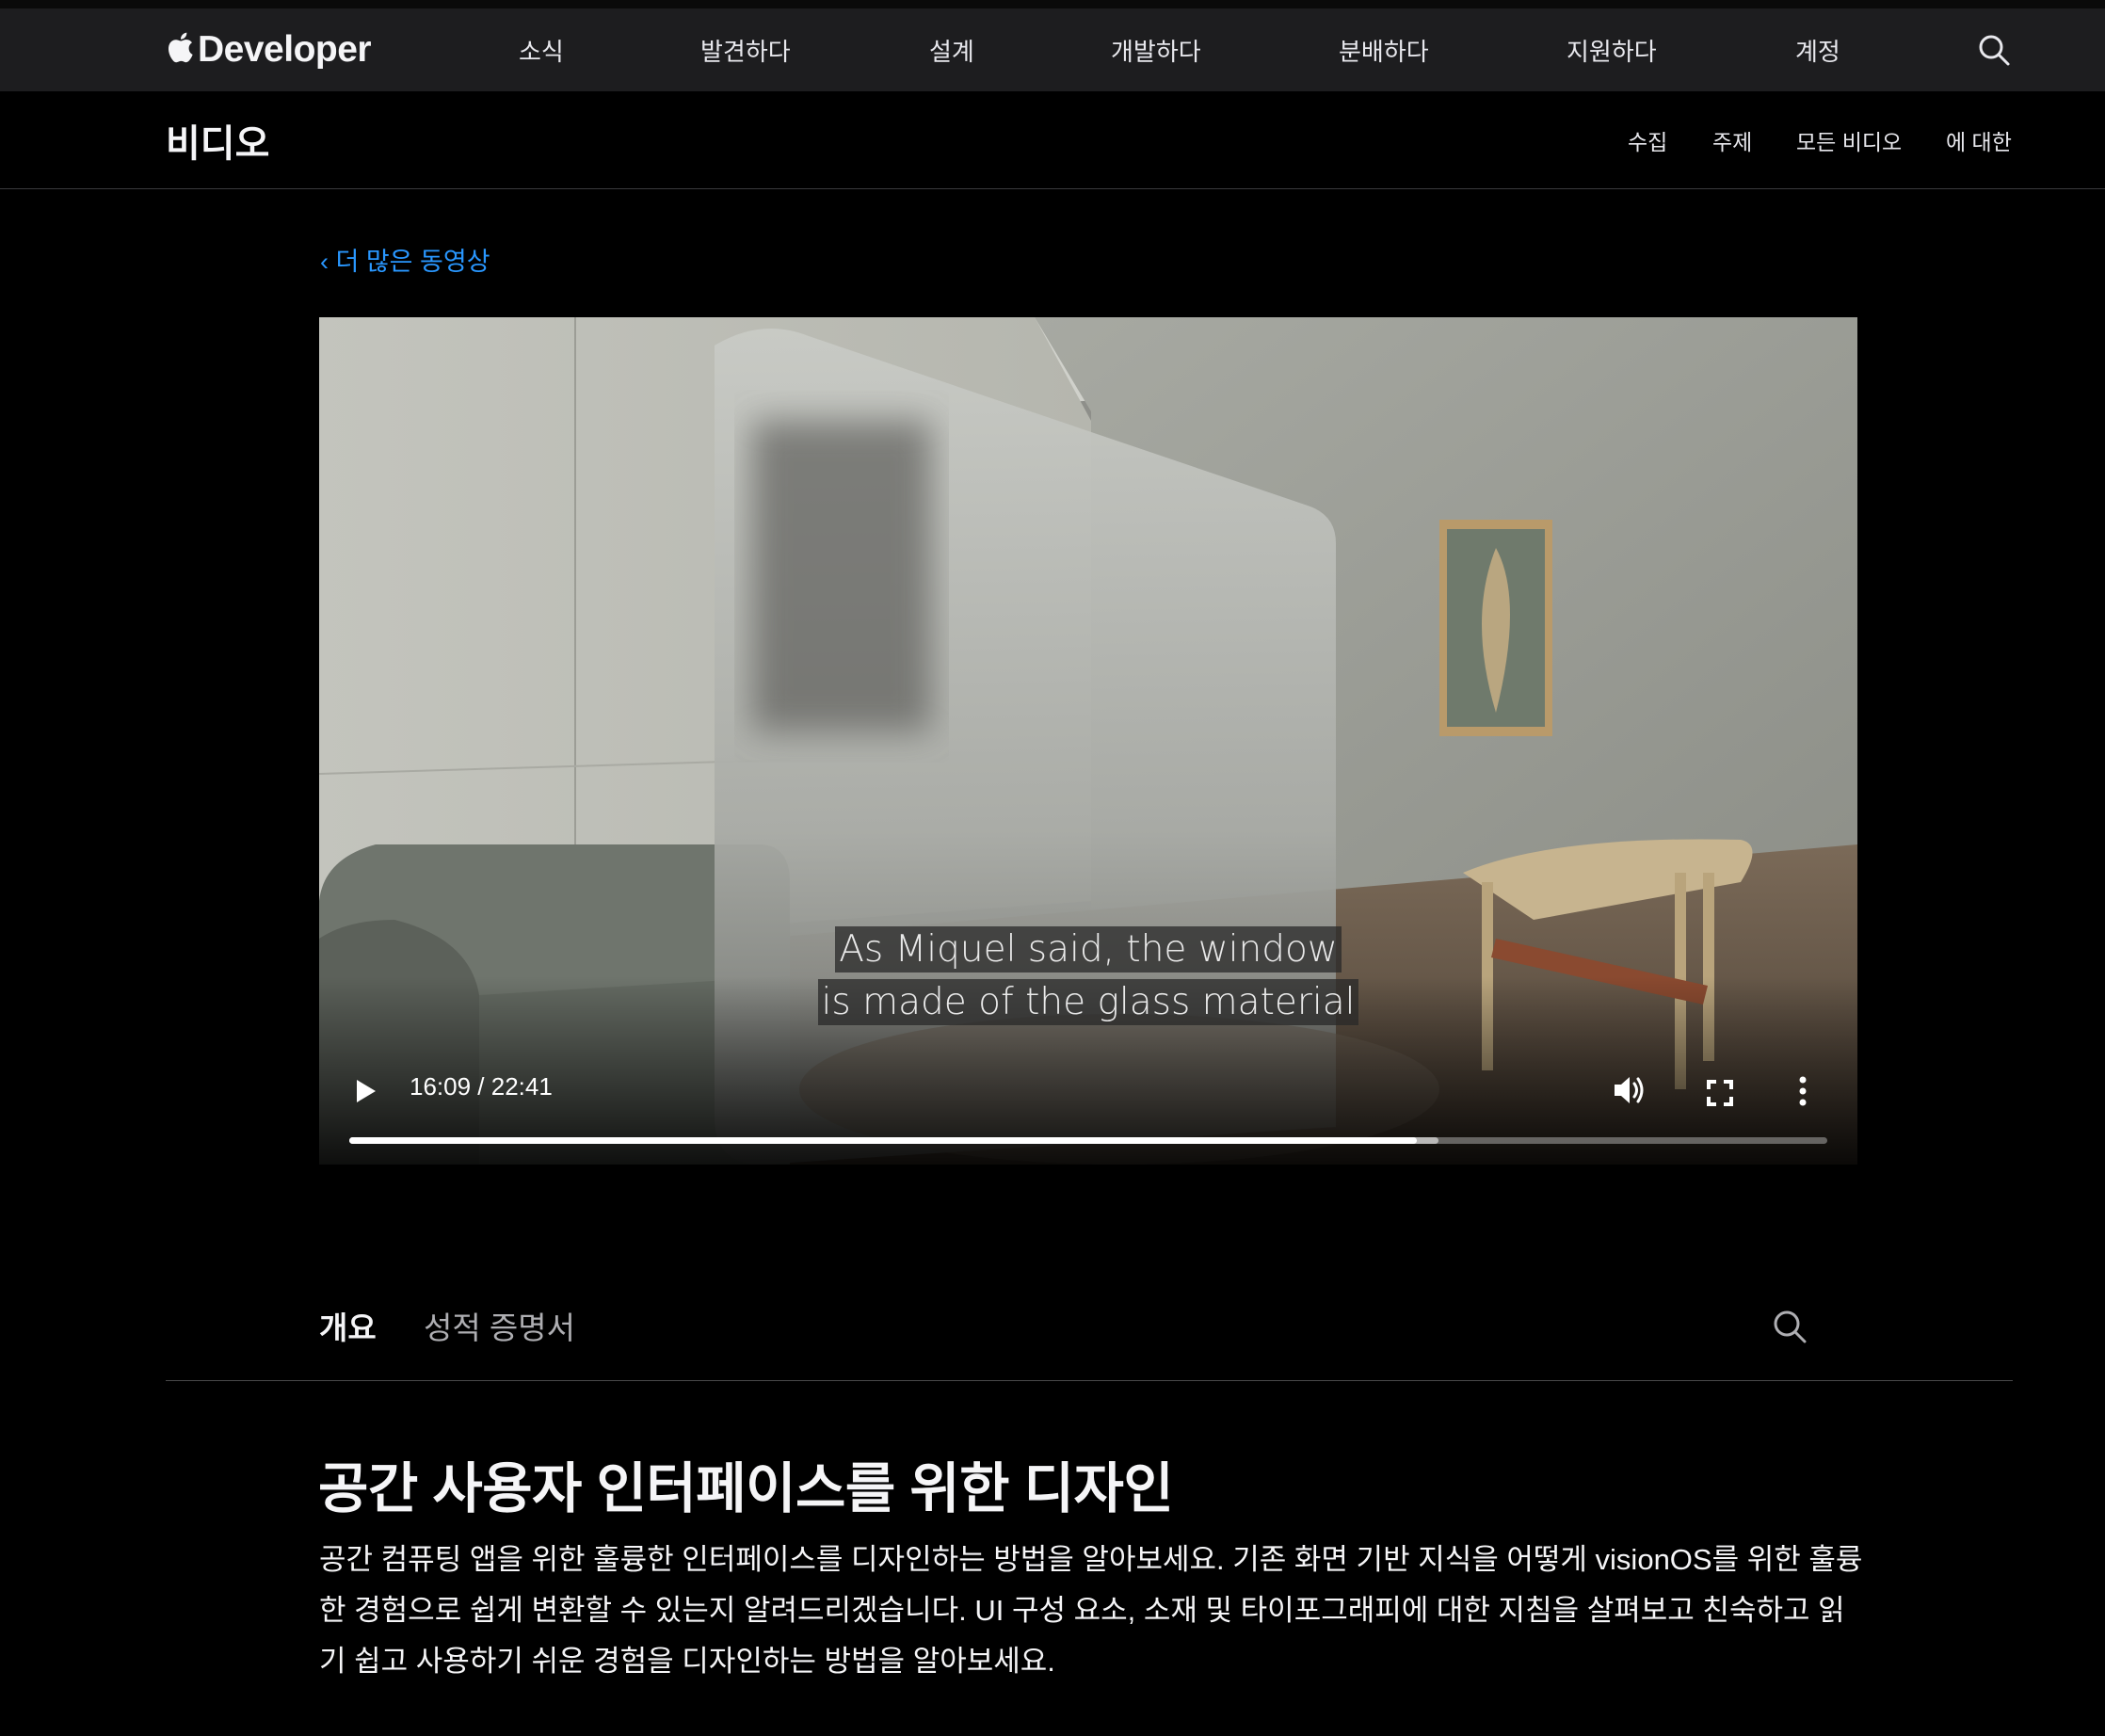 The width and height of the screenshot is (2105, 1736). What do you see at coordinates (1052, 140) in the screenshot?
I see `local-nav: 비디오 수집 주제 모든 비디오 에 대한` at bounding box center [1052, 140].